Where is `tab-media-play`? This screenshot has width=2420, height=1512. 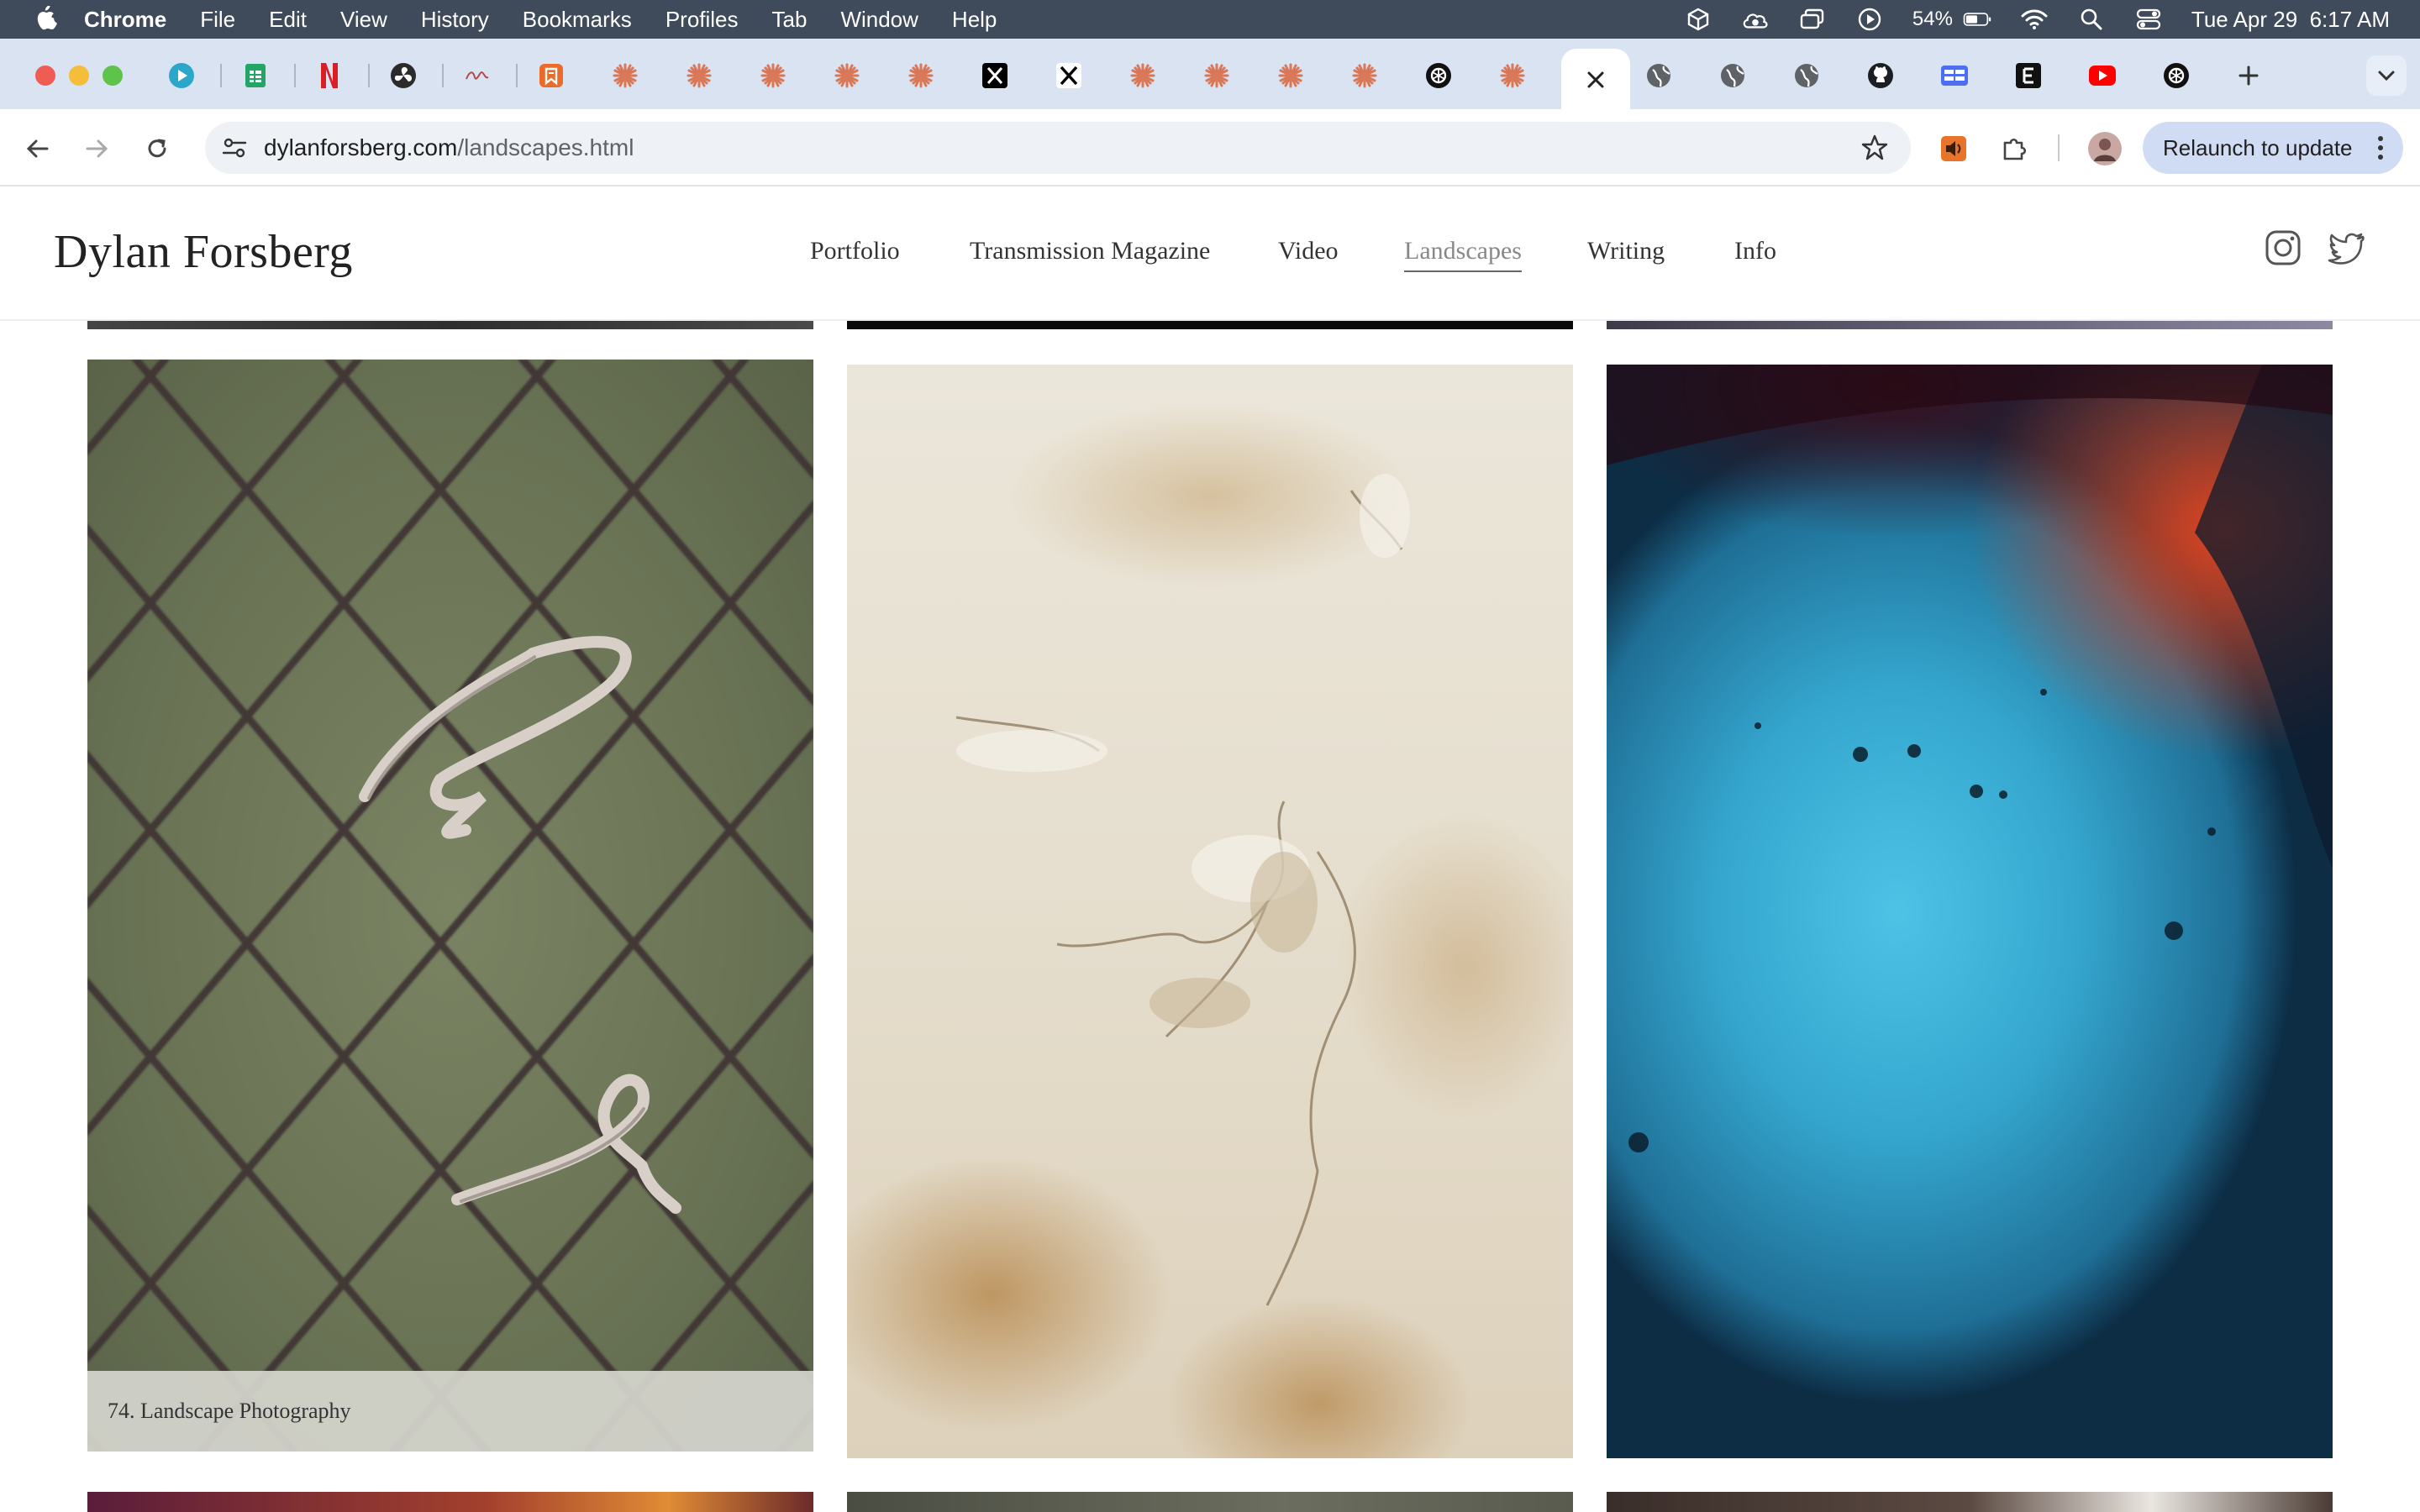
tab-media-play is located at coordinates (181, 75).